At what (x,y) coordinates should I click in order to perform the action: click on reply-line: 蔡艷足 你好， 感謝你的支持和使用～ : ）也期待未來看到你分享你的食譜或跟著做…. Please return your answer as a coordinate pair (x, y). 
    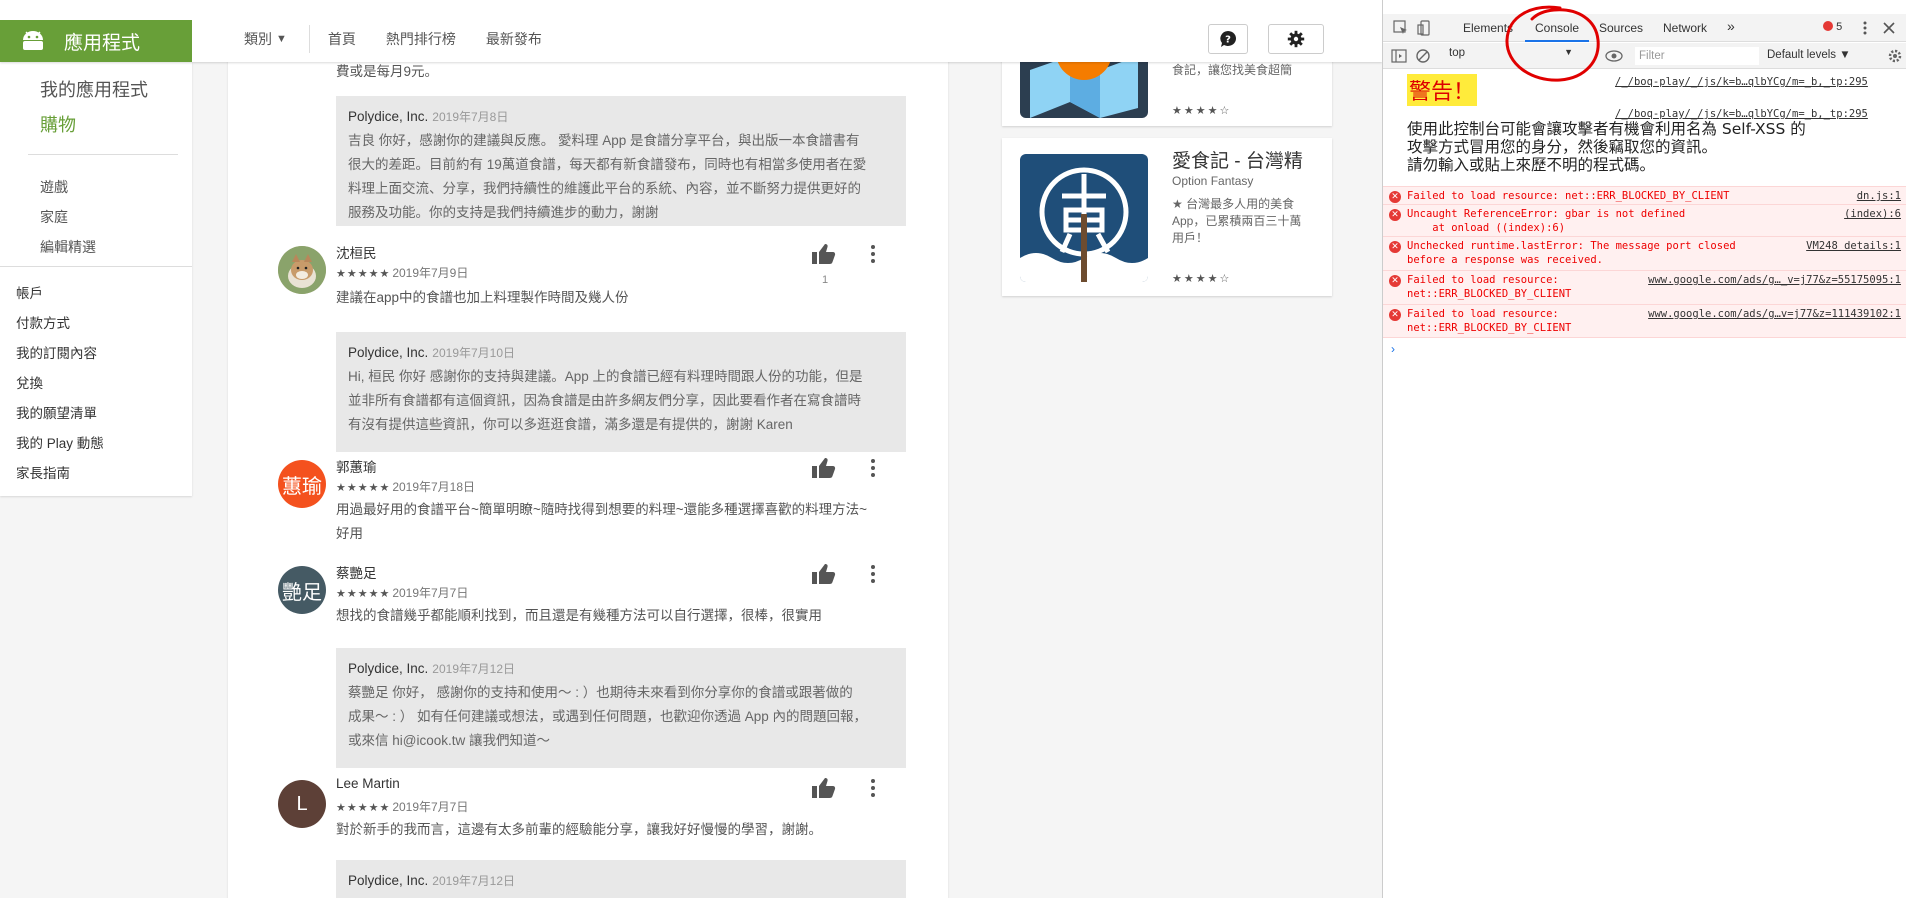
    Looking at the image, I should click on (600, 692).